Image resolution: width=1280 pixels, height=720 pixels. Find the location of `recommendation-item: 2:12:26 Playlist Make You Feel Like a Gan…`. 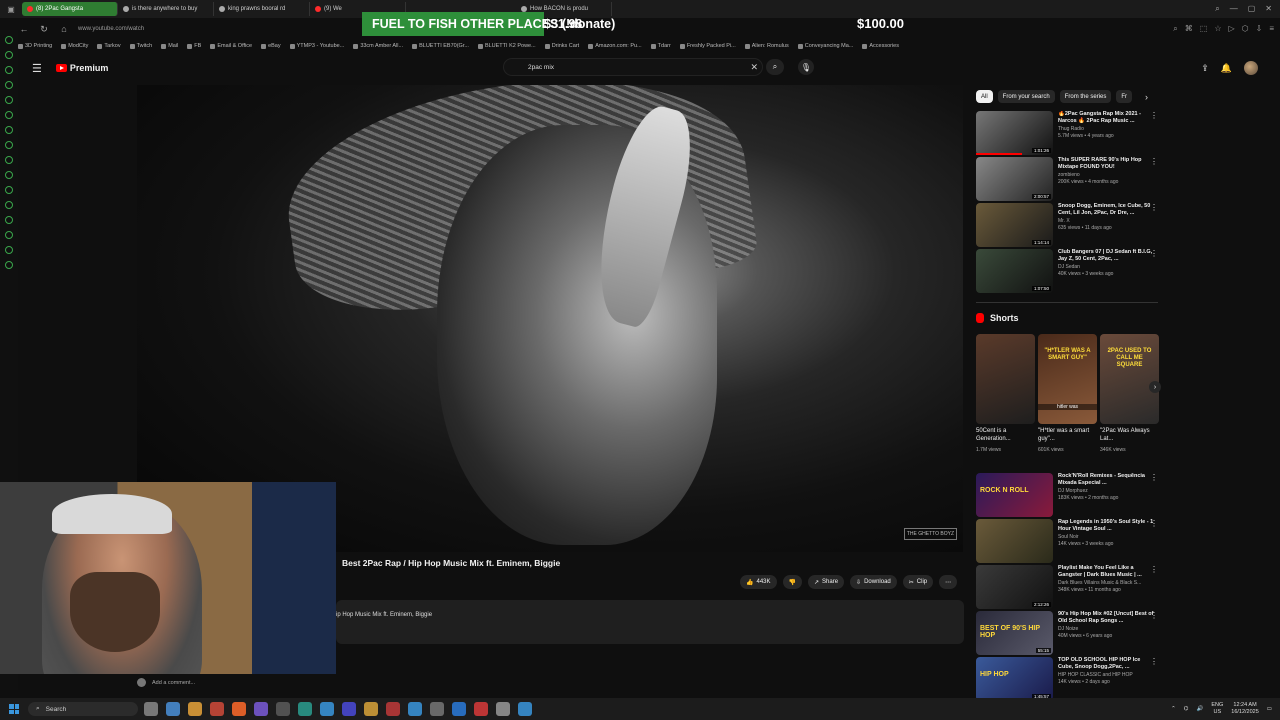

recommendation-item: 2:12:26 Playlist Make You Feel Like a Gan… is located at coordinates (1067, 587).